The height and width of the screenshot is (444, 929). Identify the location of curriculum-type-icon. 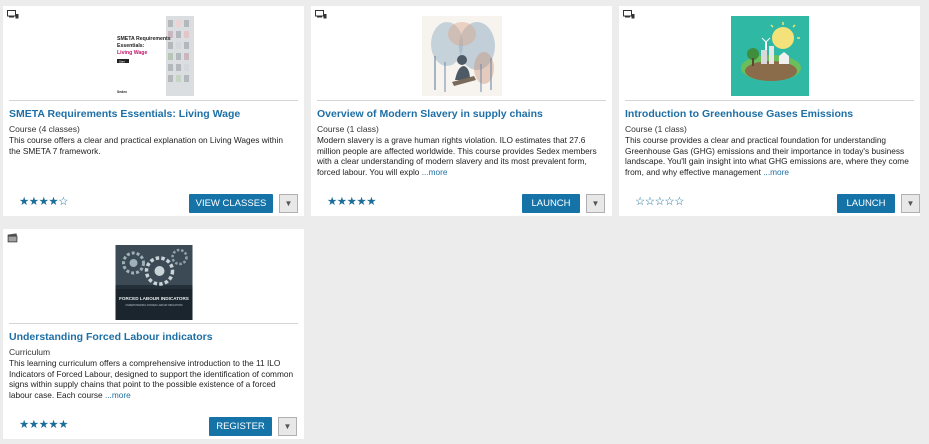
(12, 238).